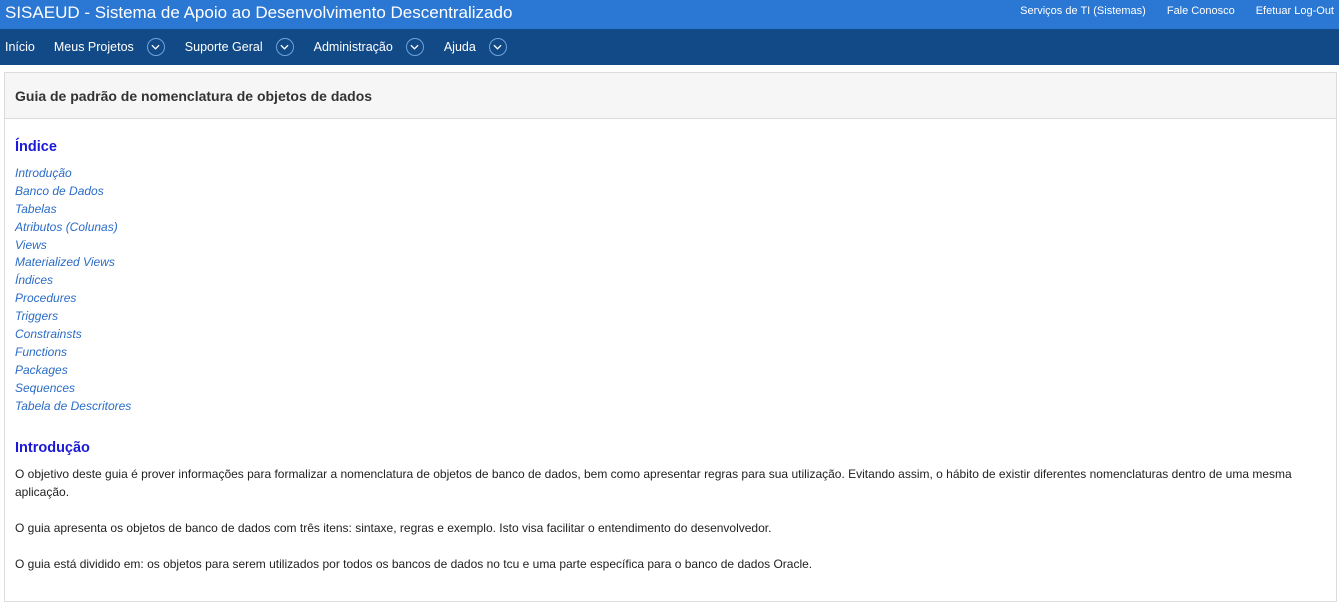 This screenshot has height=602, width=1339. Describe the element at coordinates (1295, 11) in the screenshot. I see `link-logout: Efetuar Log-Out` at that location.